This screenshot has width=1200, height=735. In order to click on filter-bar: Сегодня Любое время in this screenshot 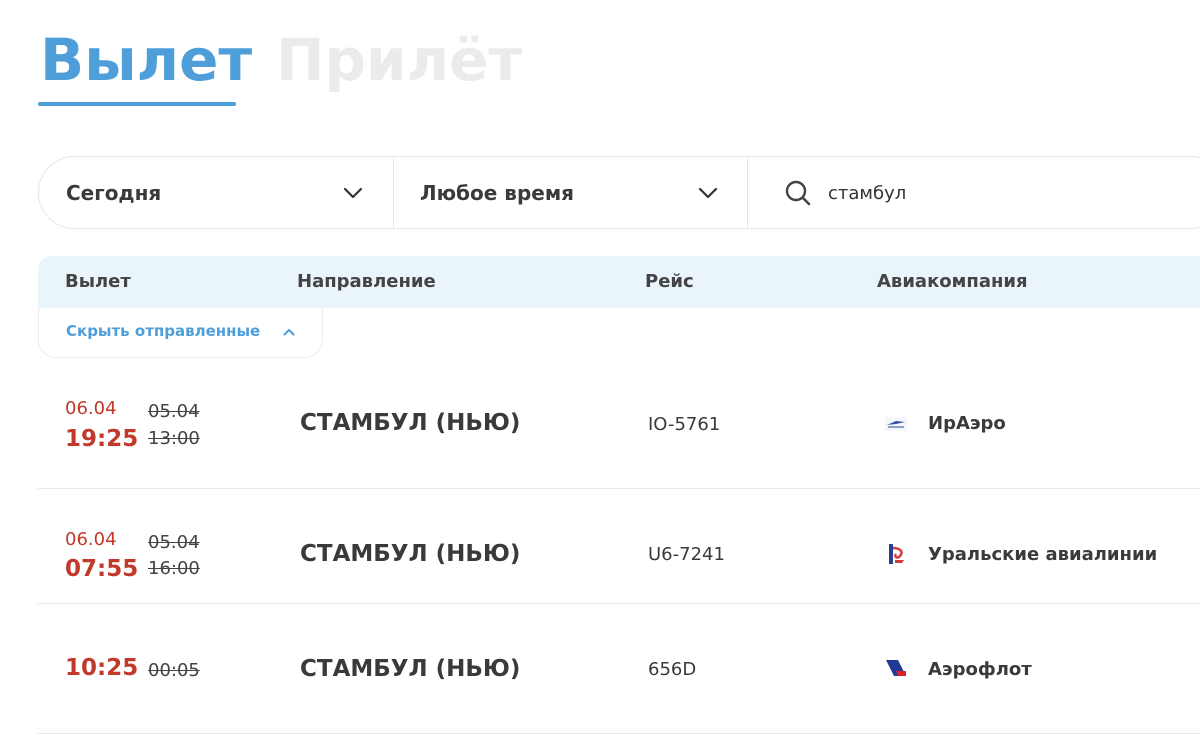, I will do `click(619, 192)`.